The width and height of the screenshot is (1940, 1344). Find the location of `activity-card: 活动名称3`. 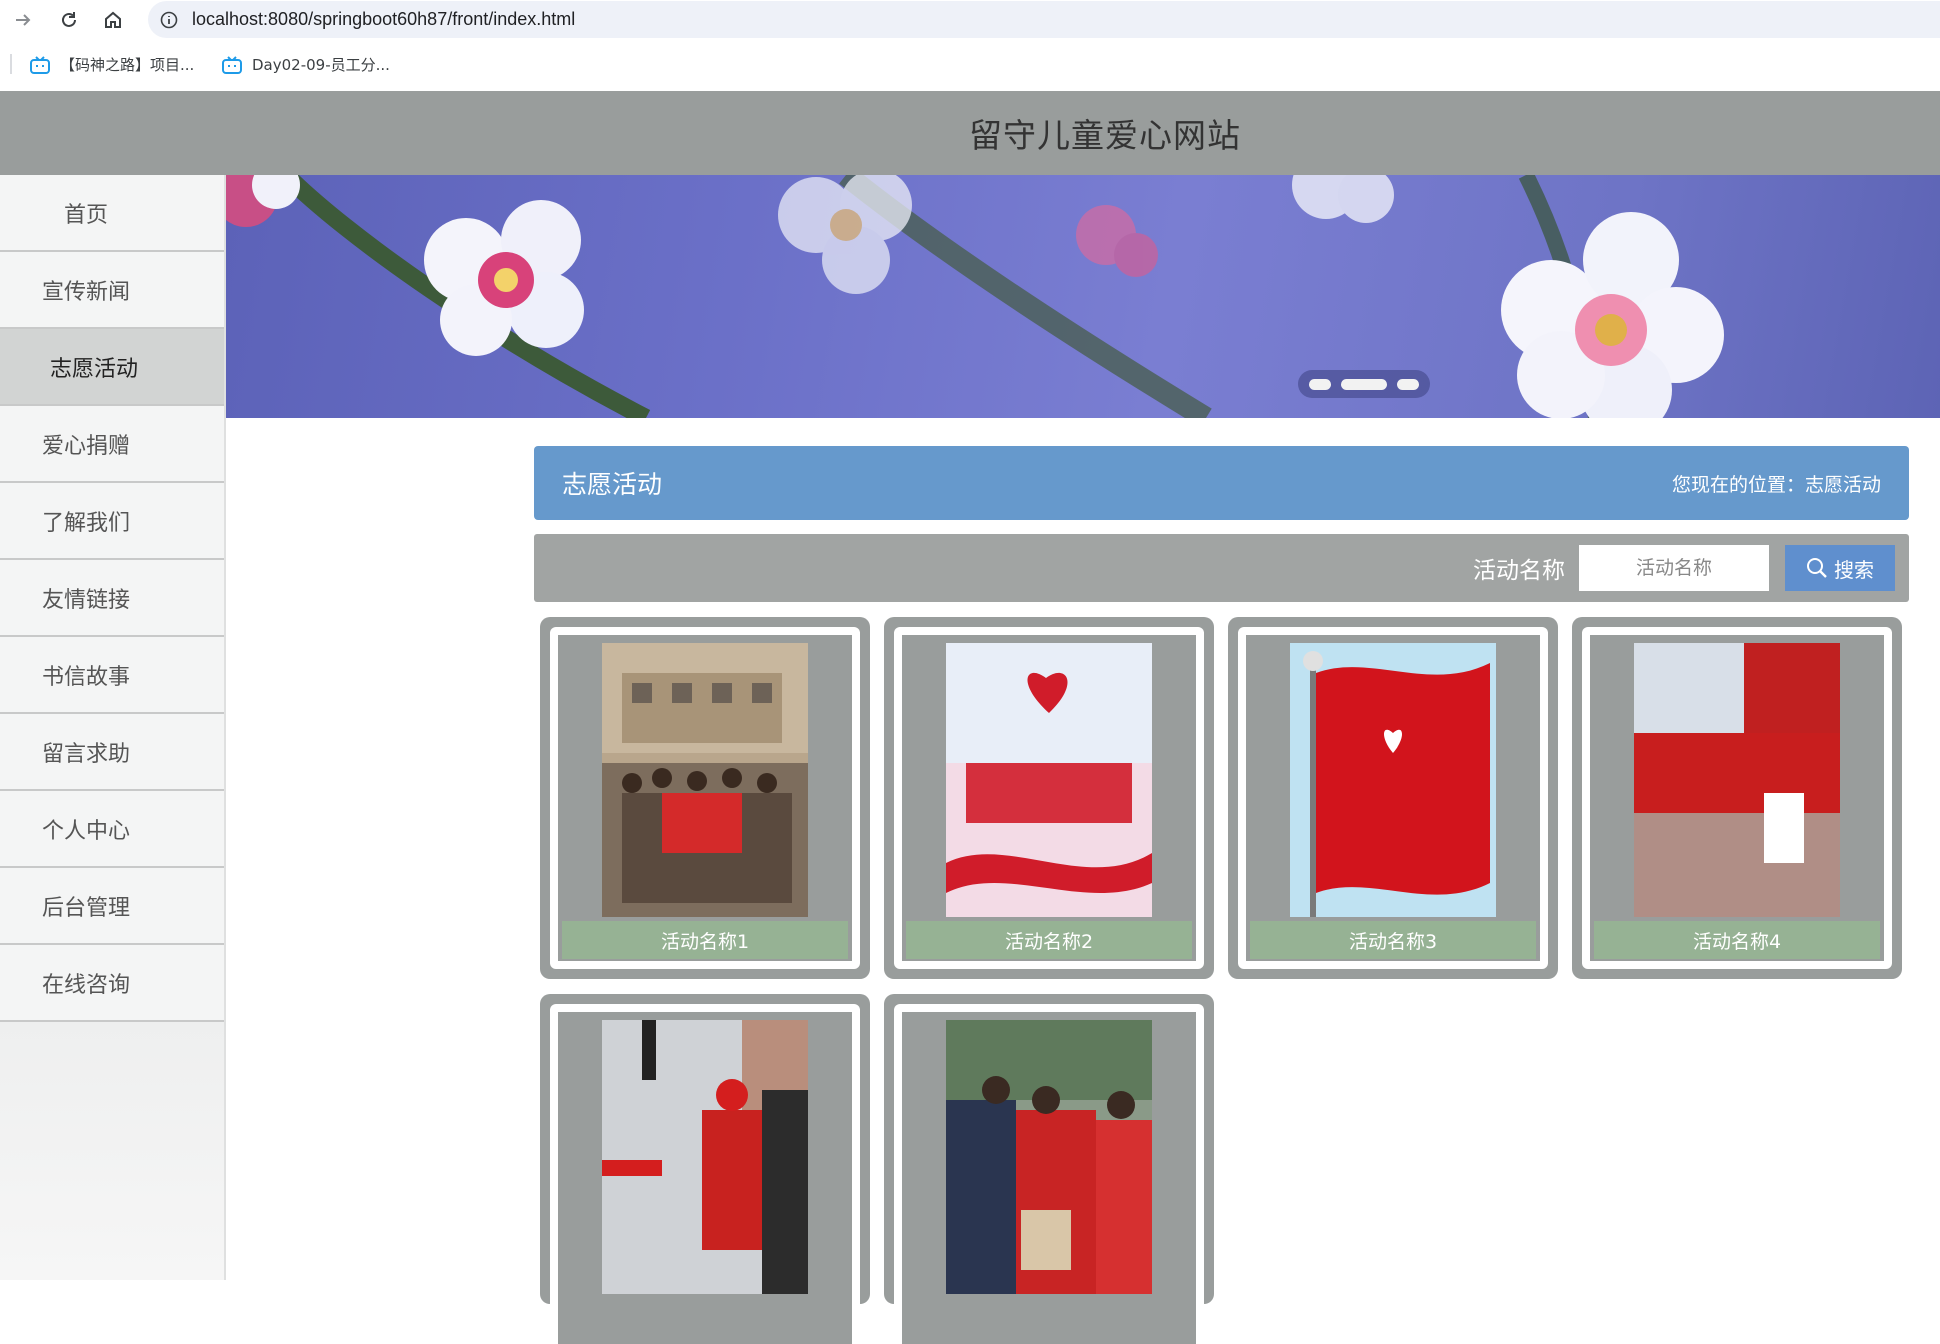

activity-card: 活动名称3 is located at coordinates (1393, 798).